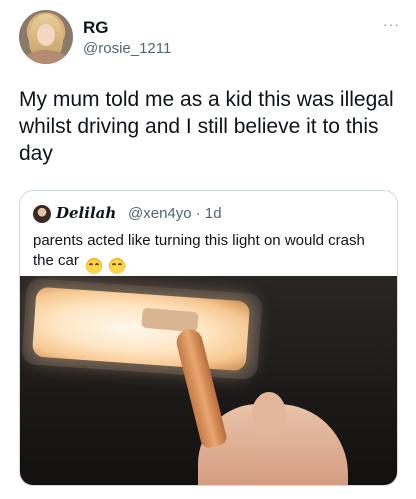 This screenshot has width=416, height=499. I want to click on avatar-face, so click(46, 35).